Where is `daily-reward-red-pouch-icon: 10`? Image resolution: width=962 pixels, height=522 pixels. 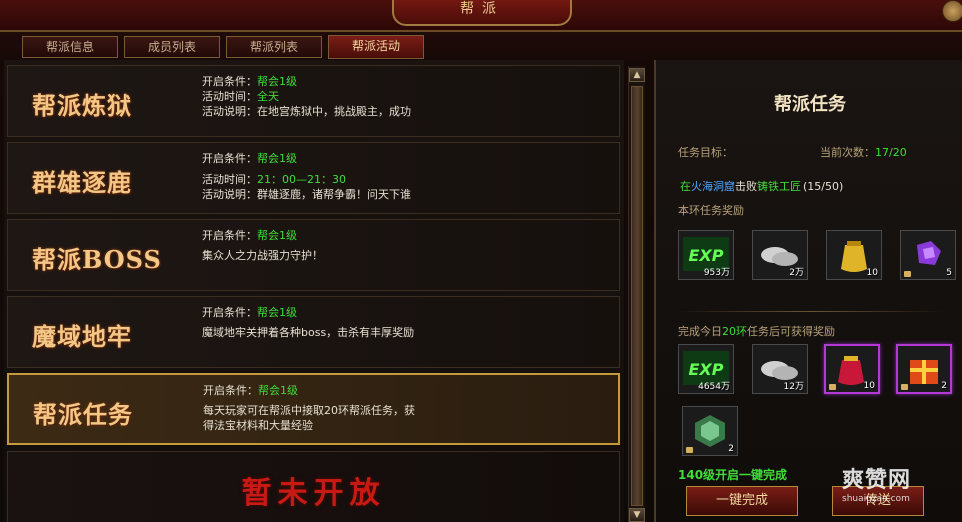 daily-reward-red-pouch-icon: 10 is located at coordinates (852, 369).